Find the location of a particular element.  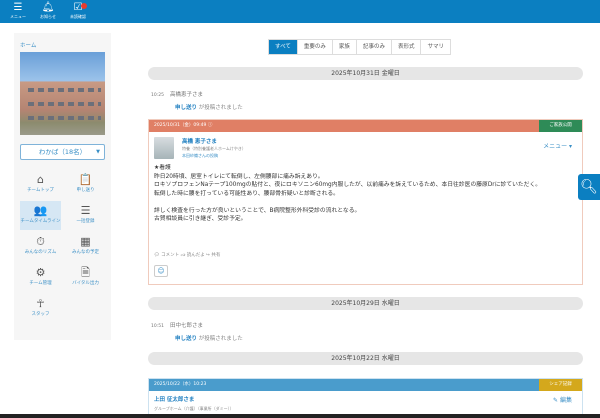

post-actions: 💬︎ コメント 👍︎ 読んだよ ↪ 共有 is located at coordinates (187, 255).